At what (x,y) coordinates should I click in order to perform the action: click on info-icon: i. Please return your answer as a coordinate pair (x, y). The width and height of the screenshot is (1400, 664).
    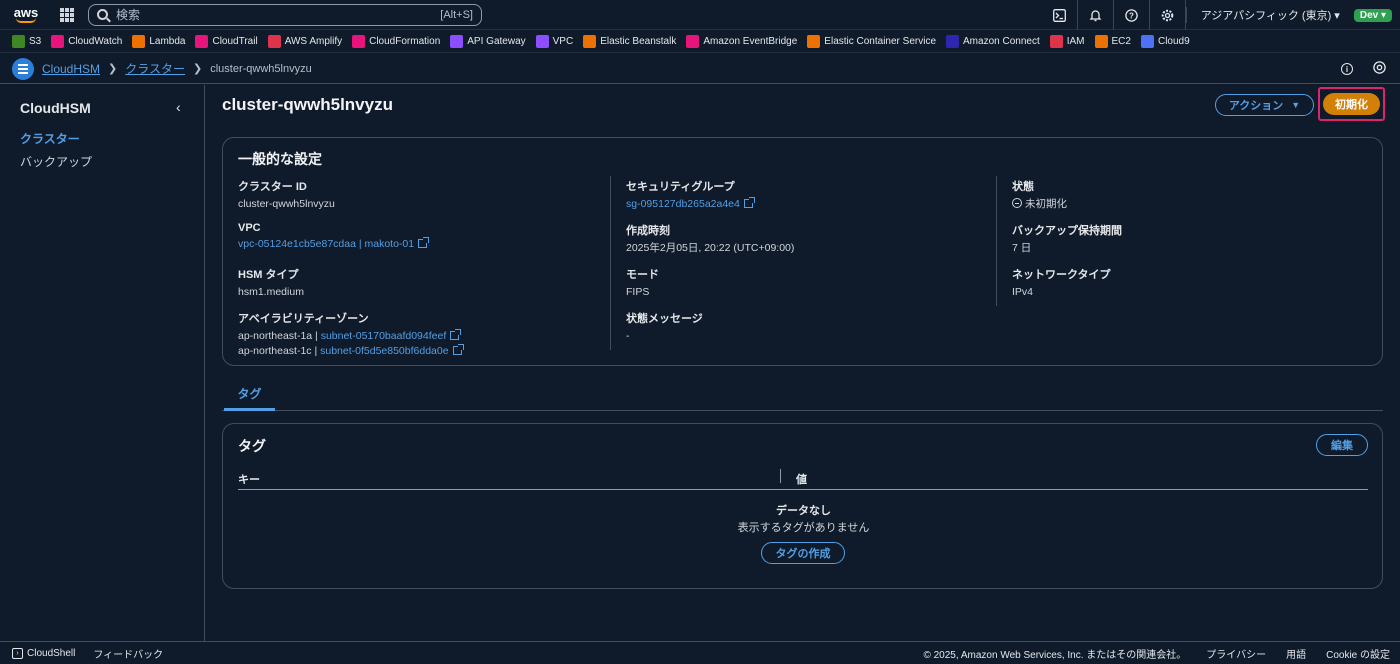
    Looking at the image, I should click on (1347, 69).